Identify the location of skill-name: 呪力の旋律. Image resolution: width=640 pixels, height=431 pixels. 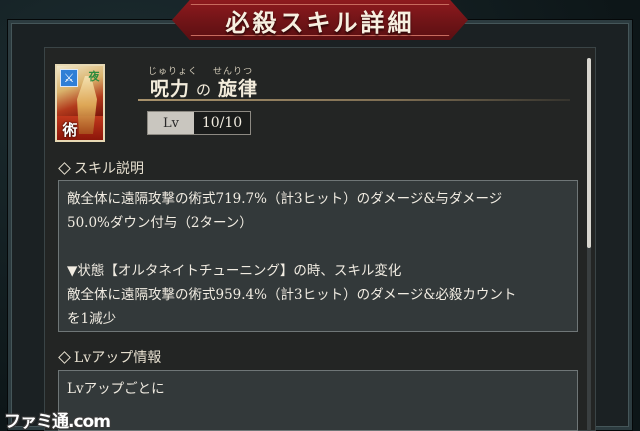
(204, 87).